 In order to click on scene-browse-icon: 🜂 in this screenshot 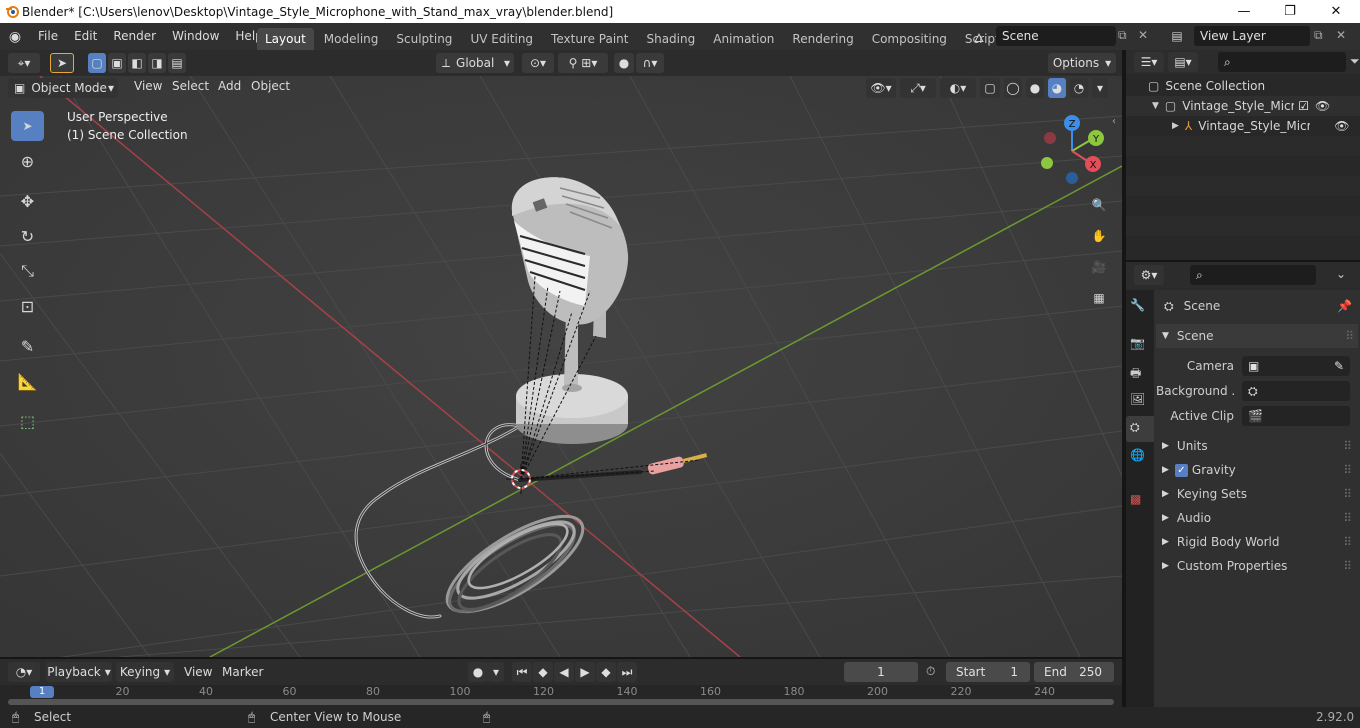, I will do `click(979, 36)`.